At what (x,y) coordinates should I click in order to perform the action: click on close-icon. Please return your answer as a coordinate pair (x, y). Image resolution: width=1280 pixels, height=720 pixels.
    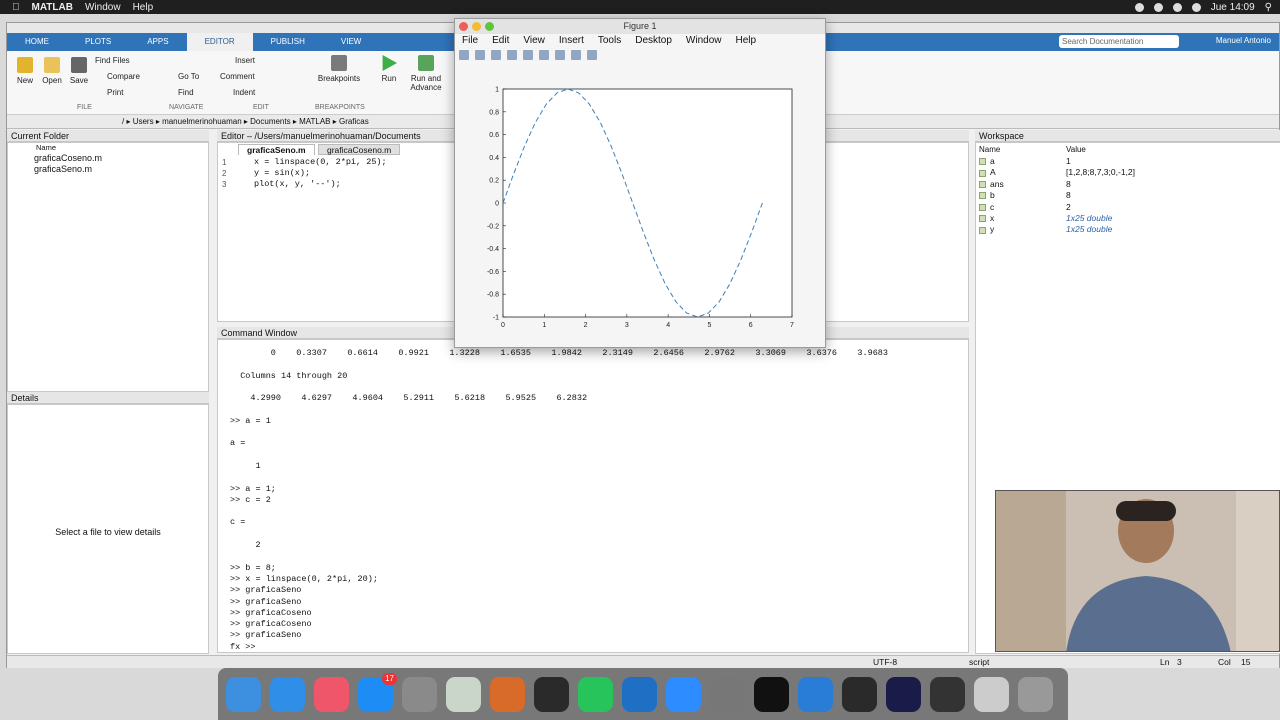
    Looking at the image, I should click on (463, 26).